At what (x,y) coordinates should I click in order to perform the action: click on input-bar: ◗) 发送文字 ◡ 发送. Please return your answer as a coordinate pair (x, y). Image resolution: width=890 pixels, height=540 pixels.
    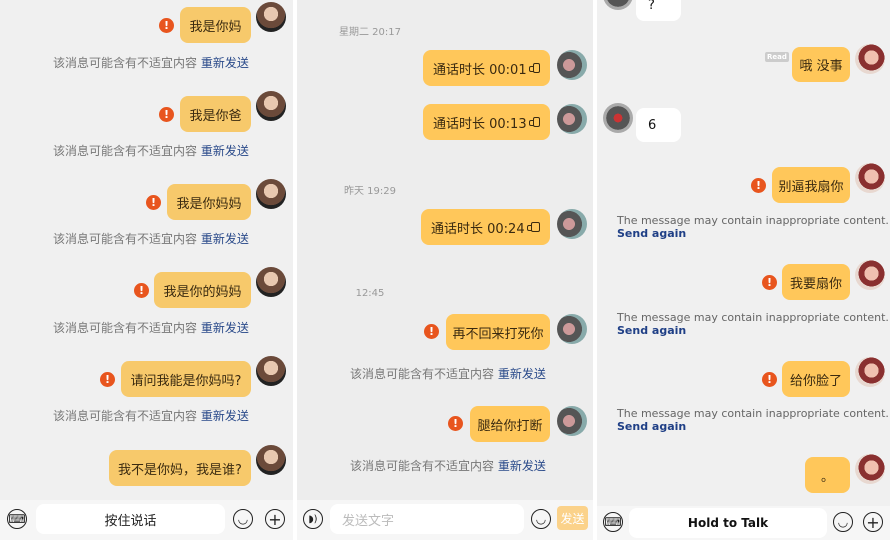
    Looking at the image, I should click on (445, 520).